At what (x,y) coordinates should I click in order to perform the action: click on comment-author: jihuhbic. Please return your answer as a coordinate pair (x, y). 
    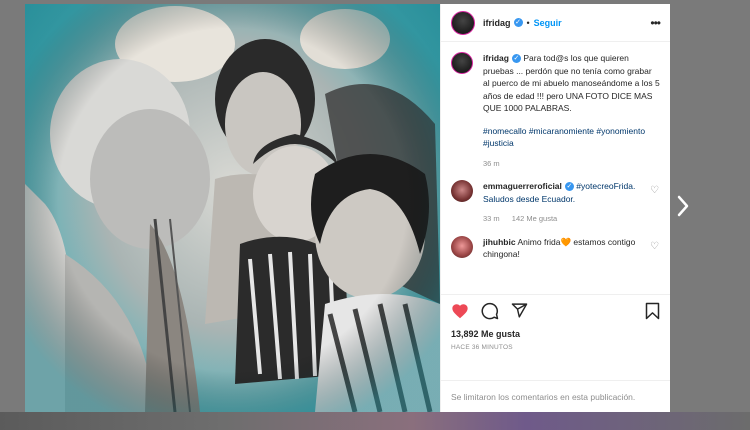
    Looking at the image, I should click on (499, 242).